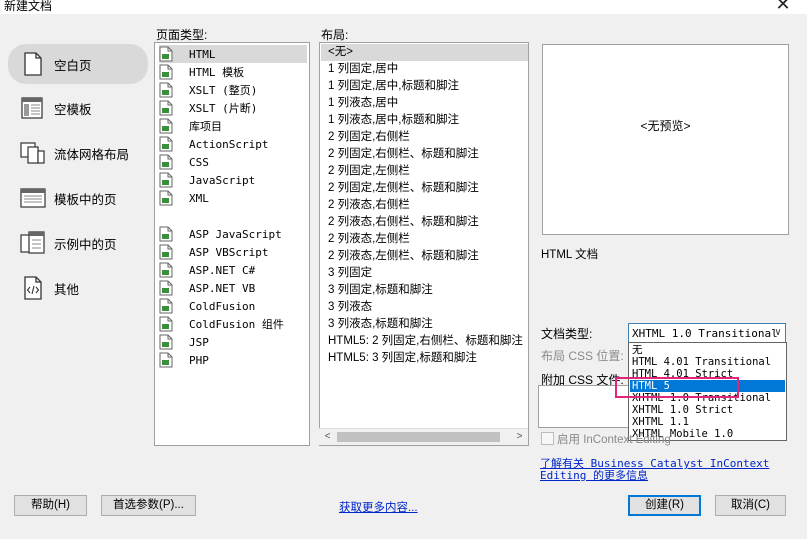 This screenshot has height=539, width=807. I want to click on layout-horizontal-scrollbar: < >, so click(423, 436).